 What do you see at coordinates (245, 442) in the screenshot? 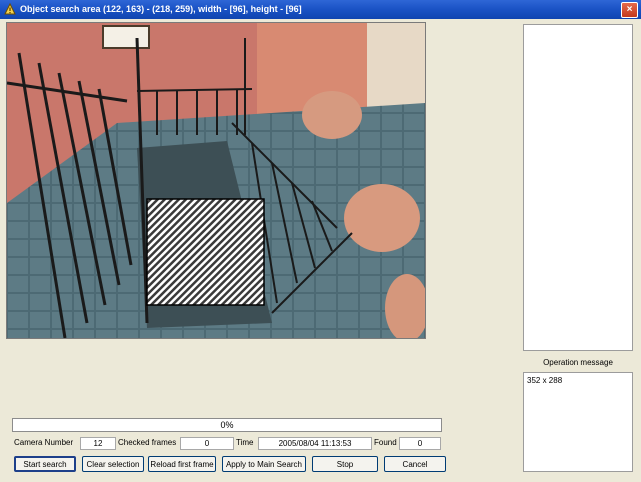
I see `time-label: Time` at bounding box center [245, 442].